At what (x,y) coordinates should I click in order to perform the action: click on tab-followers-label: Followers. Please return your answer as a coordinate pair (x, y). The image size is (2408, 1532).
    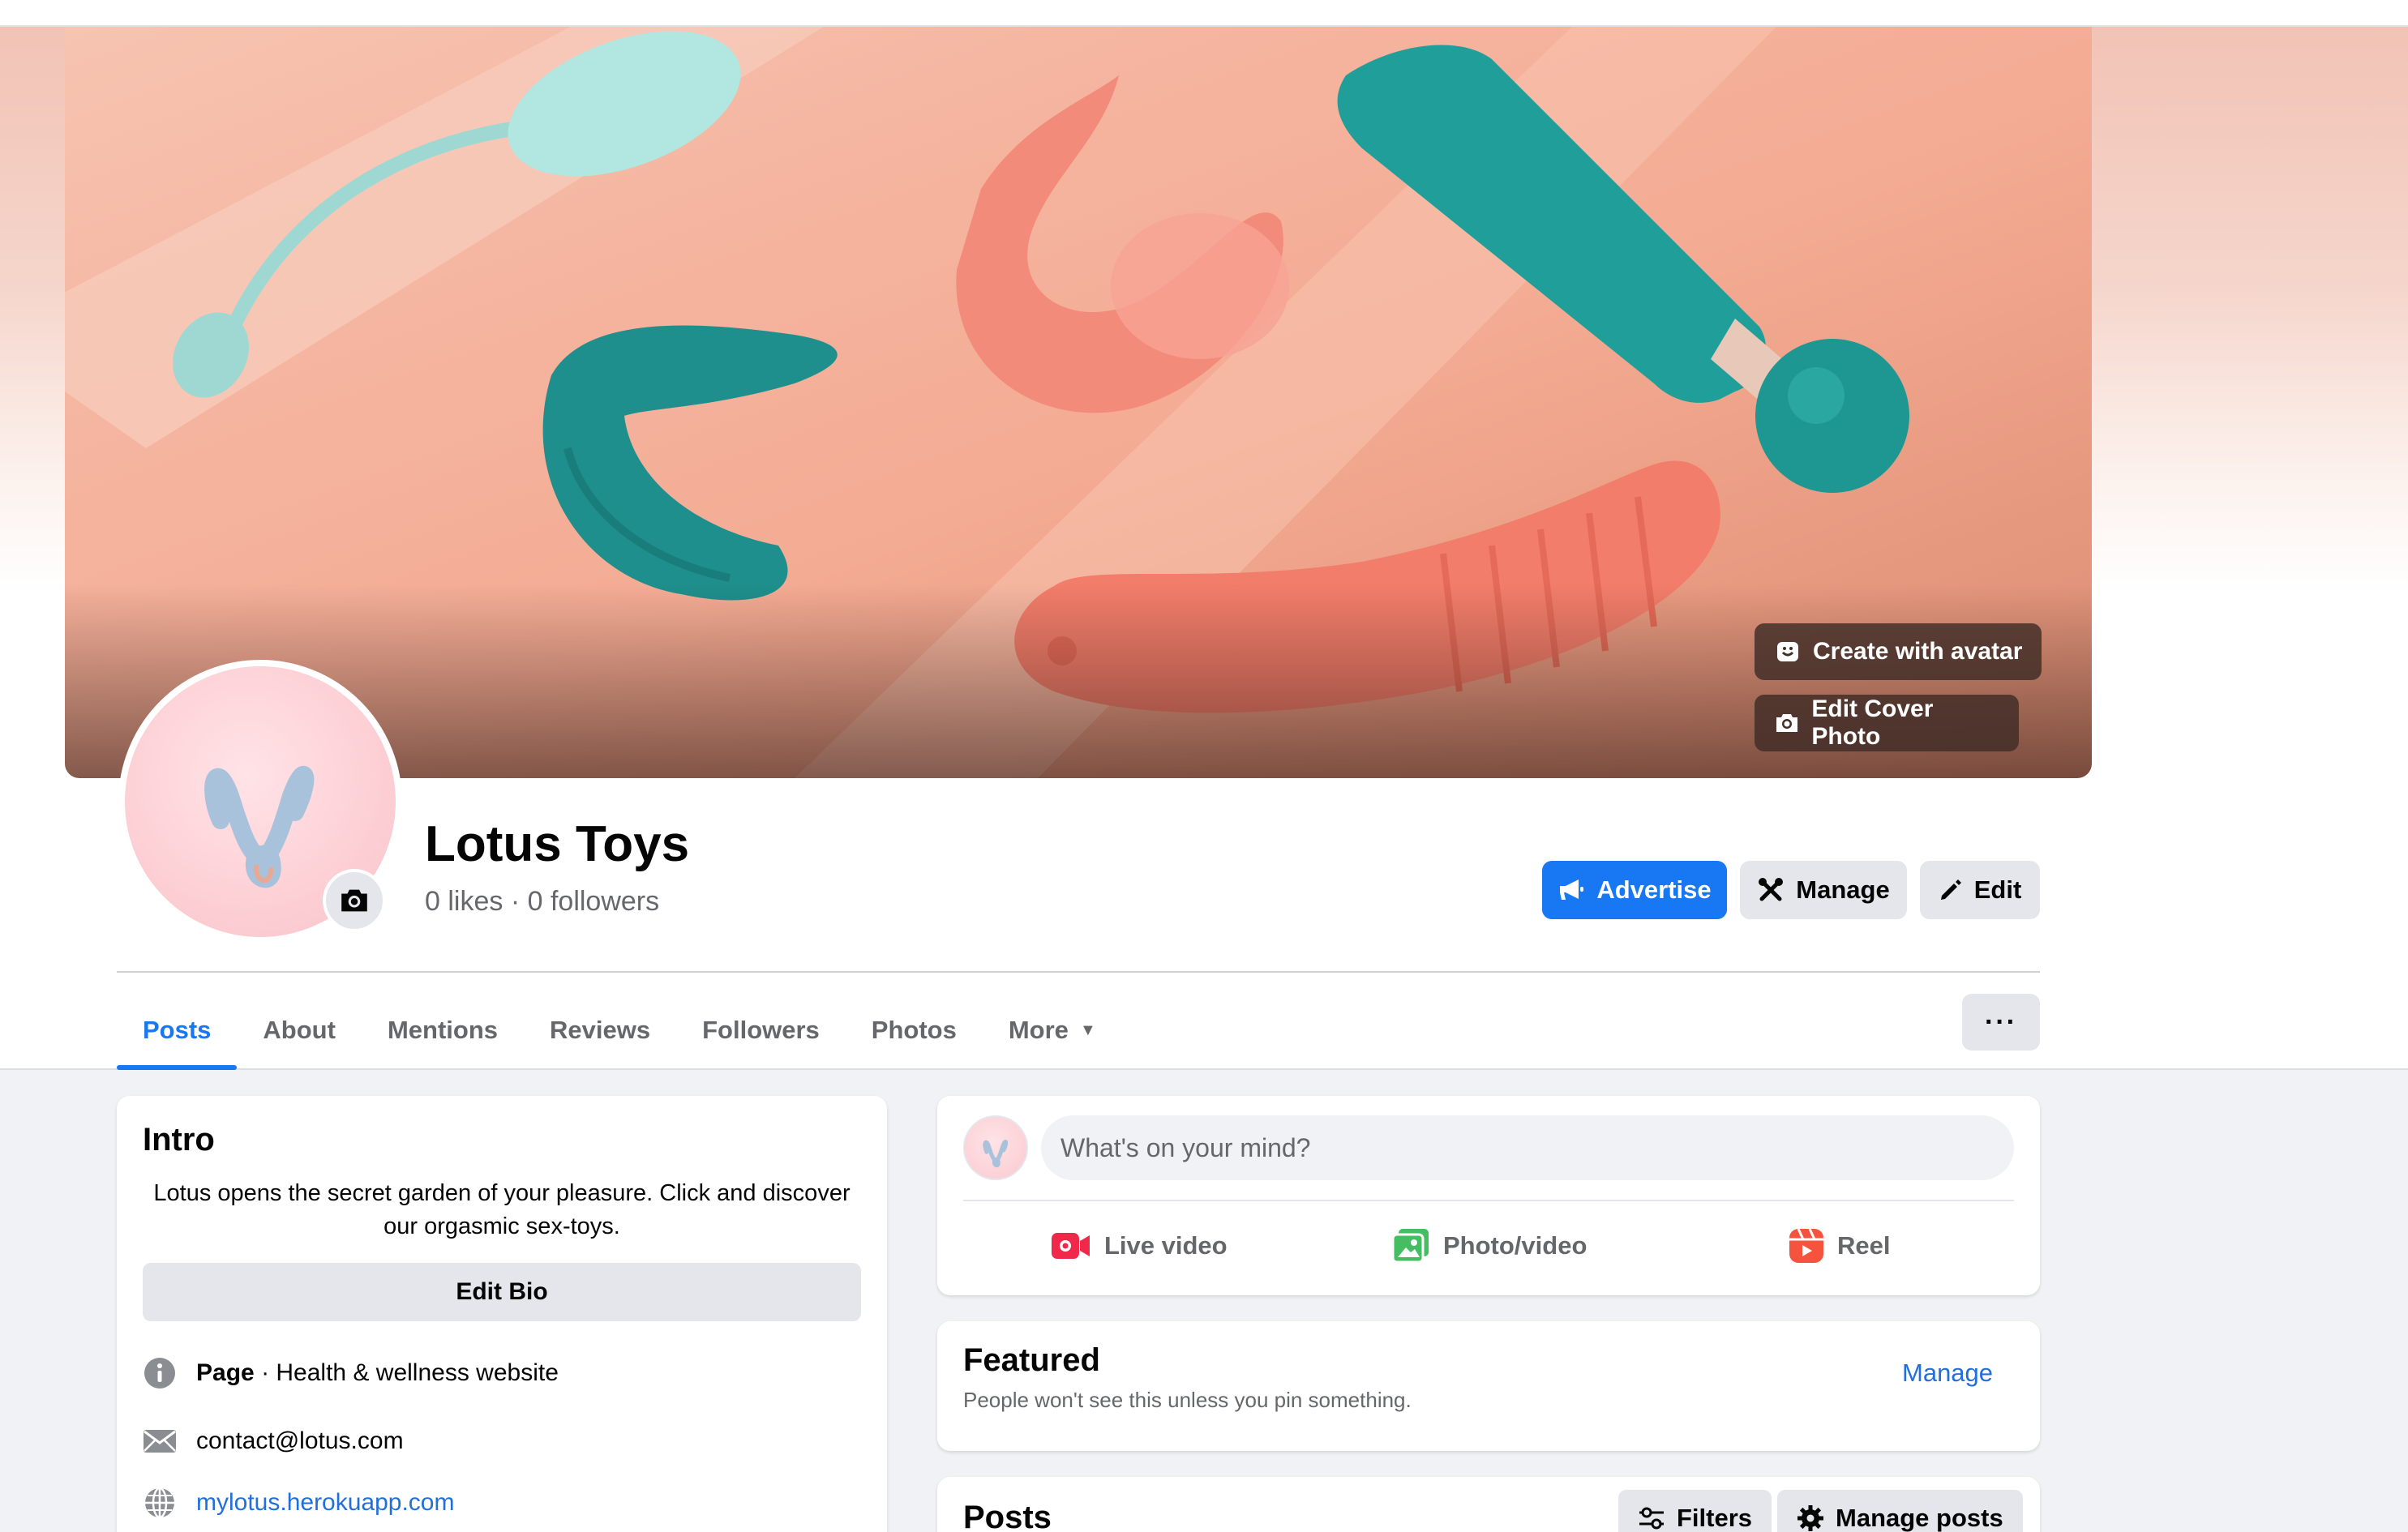
    Looking at the image, I should click on (761, 1030).